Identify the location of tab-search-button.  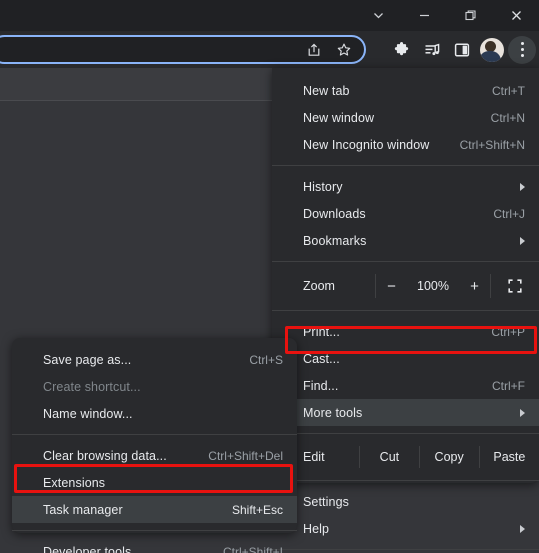
(378, 15).